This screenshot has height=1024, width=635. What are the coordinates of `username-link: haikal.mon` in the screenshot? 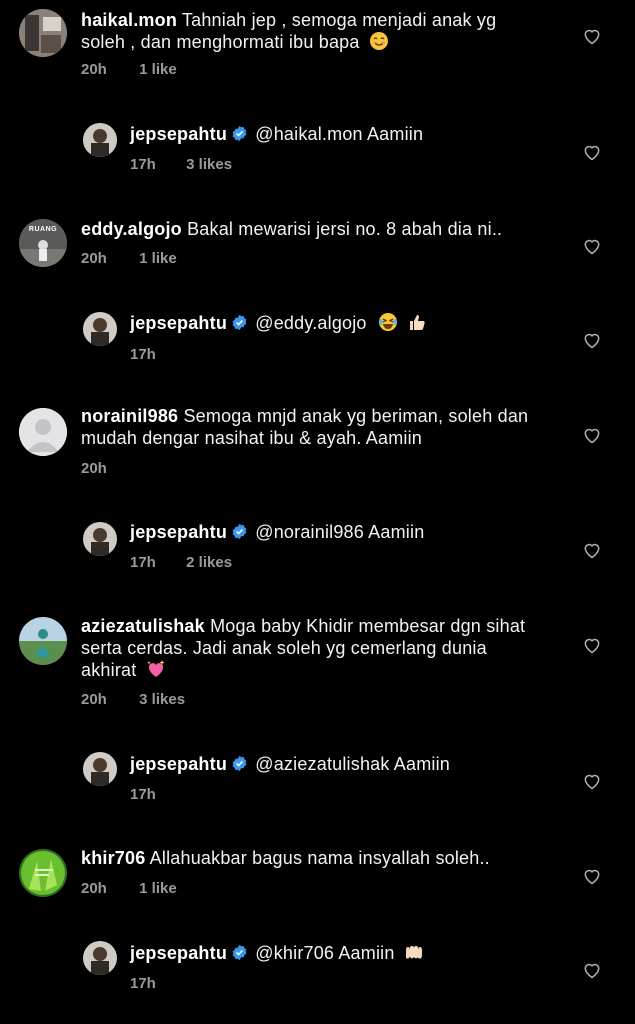 It's located at (129, 20).